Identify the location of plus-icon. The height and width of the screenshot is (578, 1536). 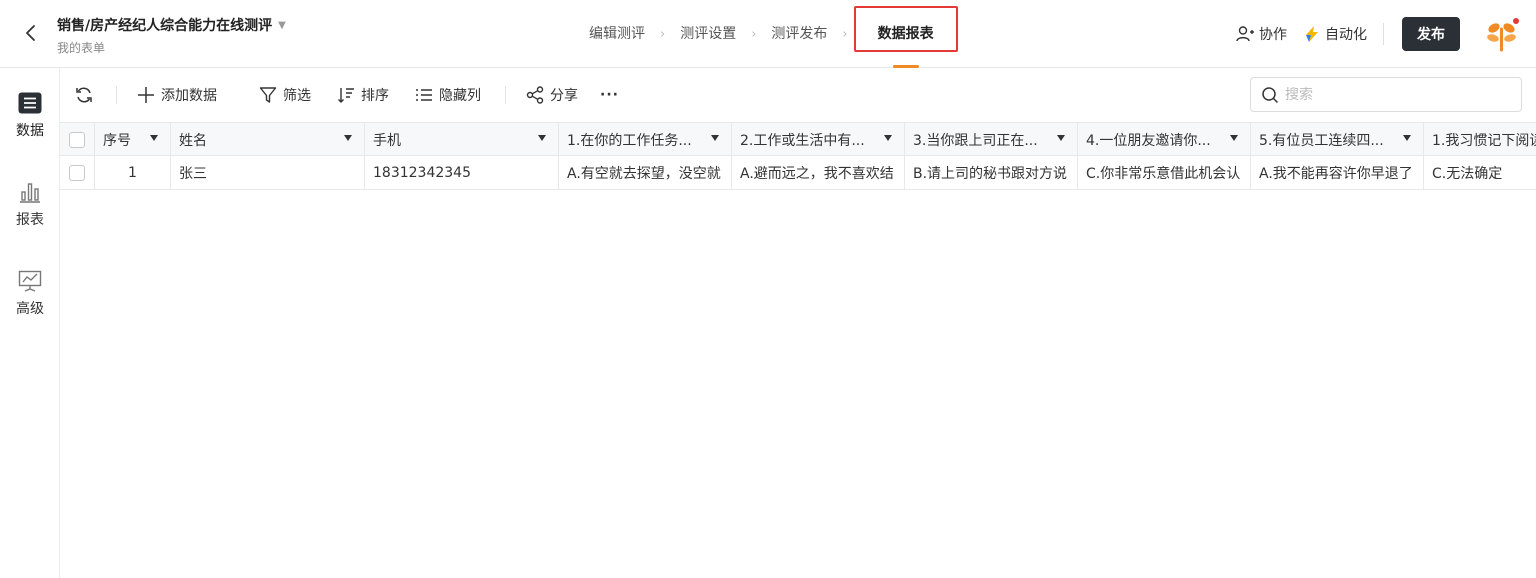
(146, 95).